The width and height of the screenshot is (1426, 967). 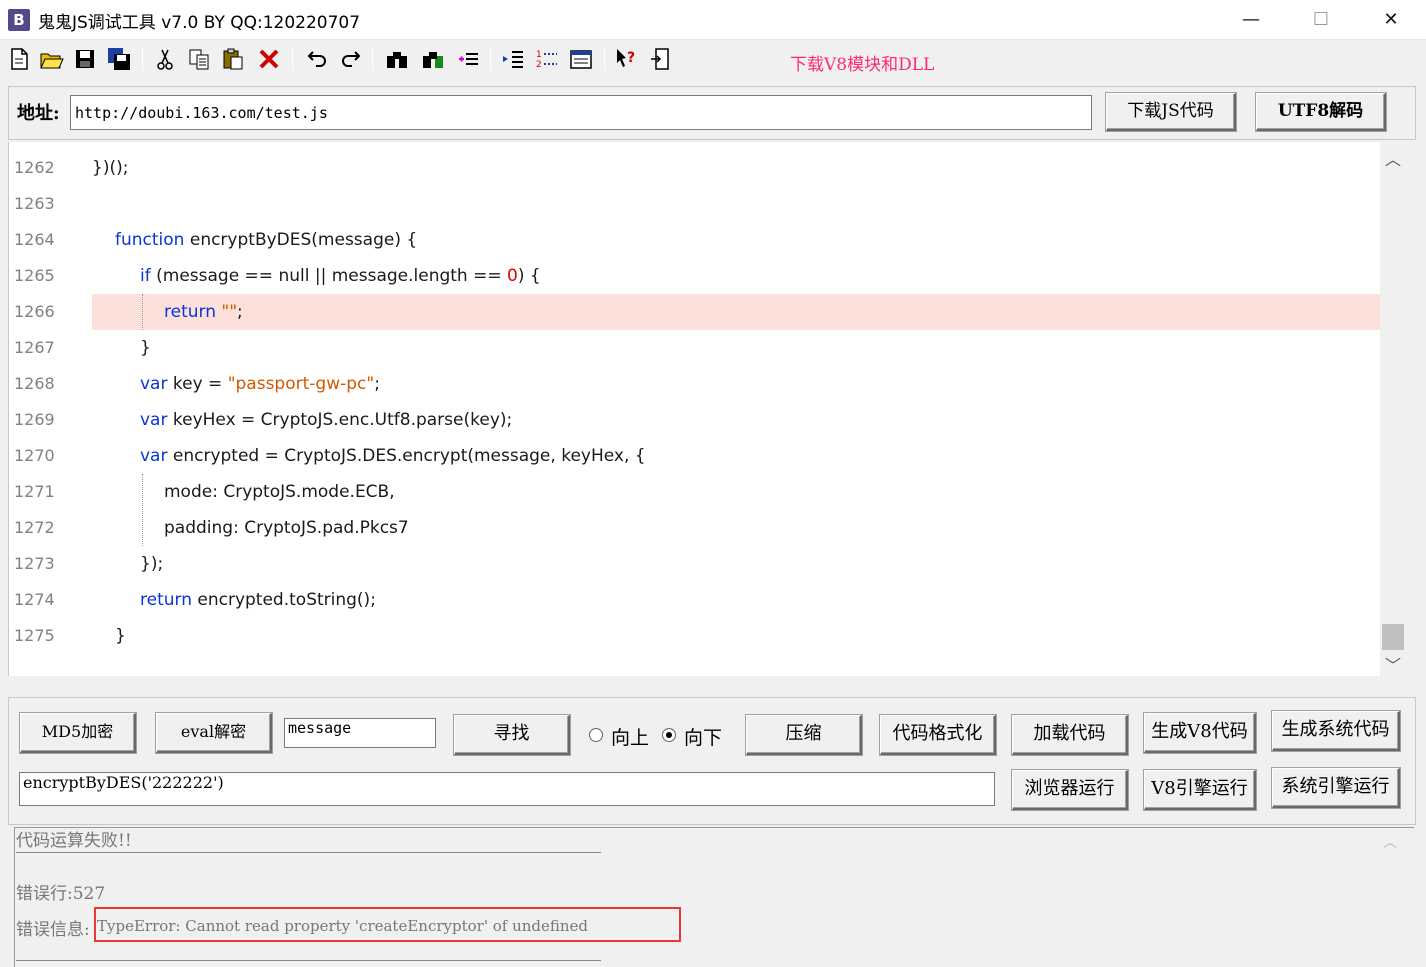 I want to click on line-number: 1262, so click(x=34, y=167).